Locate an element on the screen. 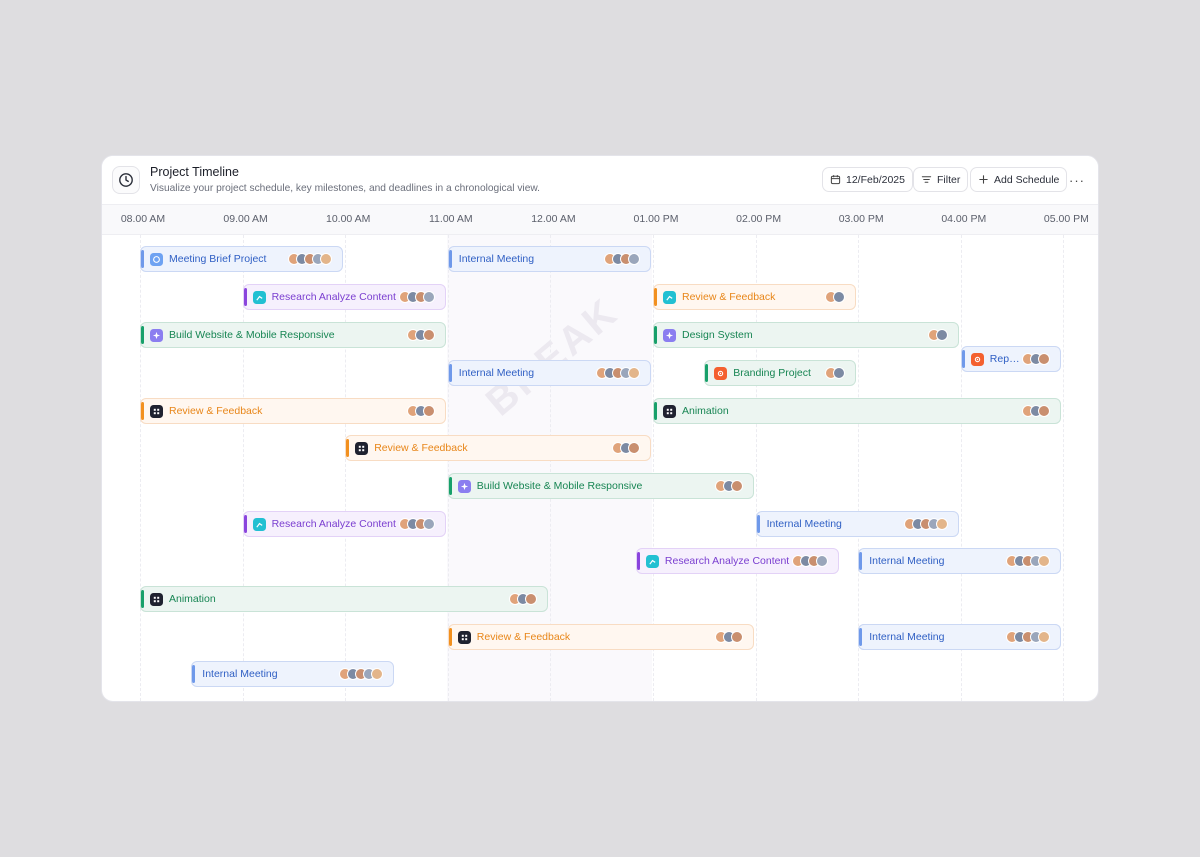 Image resolution: width=1200 pixels, height=857 pixels. filter-icon is located at coordinates (926, 179).